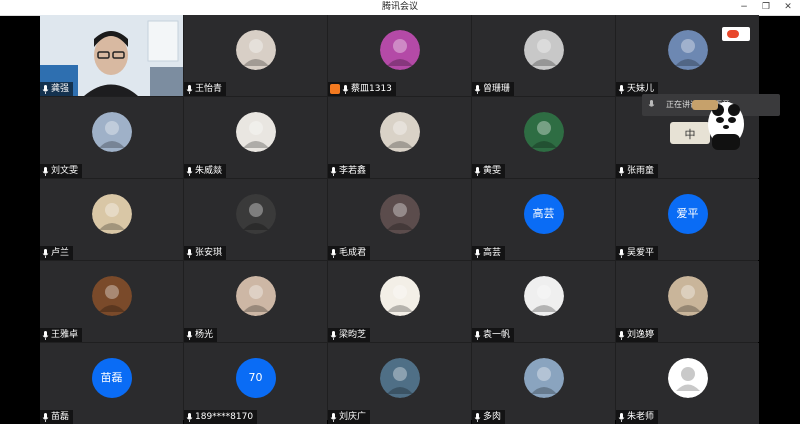 This screenshot has width=800, height=424. I want to click on participant-tile: 杨光, so click(255, 301).